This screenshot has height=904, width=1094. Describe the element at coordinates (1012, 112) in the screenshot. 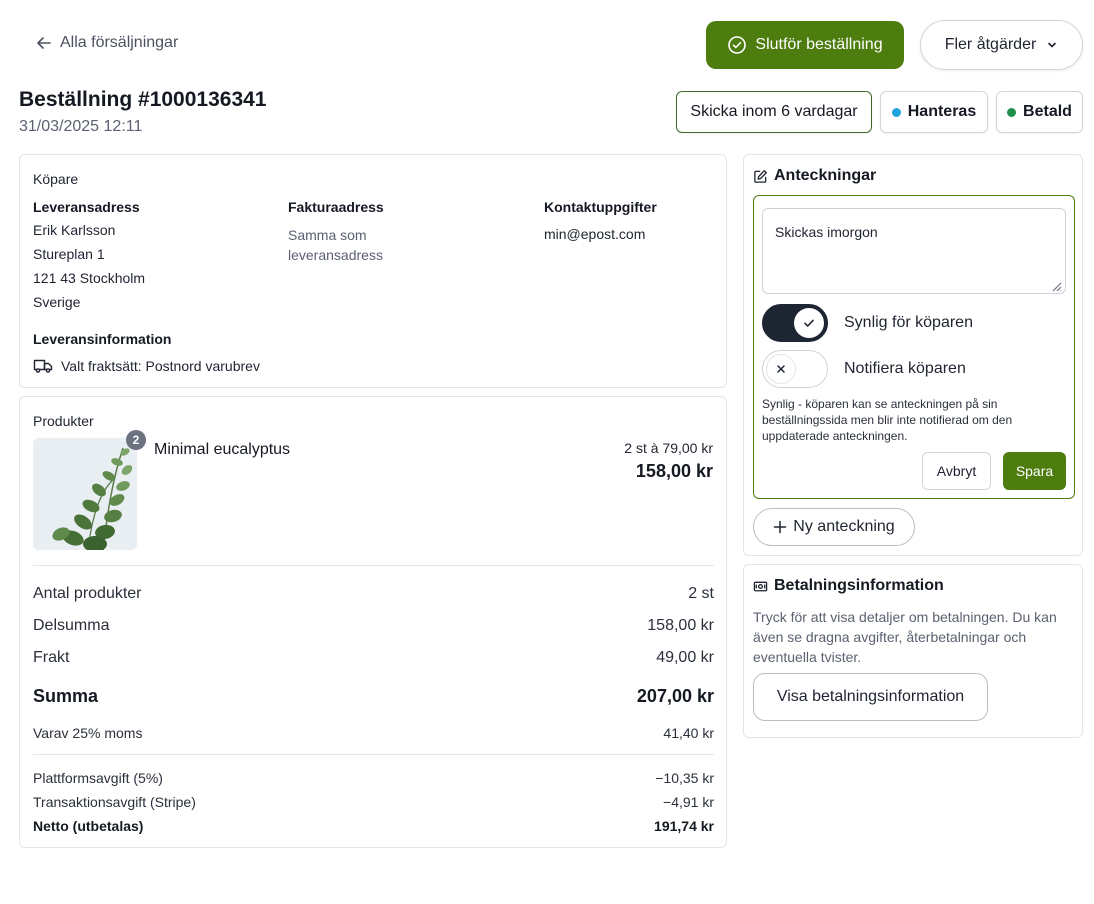

I see `payment-dot-icon` at that location.